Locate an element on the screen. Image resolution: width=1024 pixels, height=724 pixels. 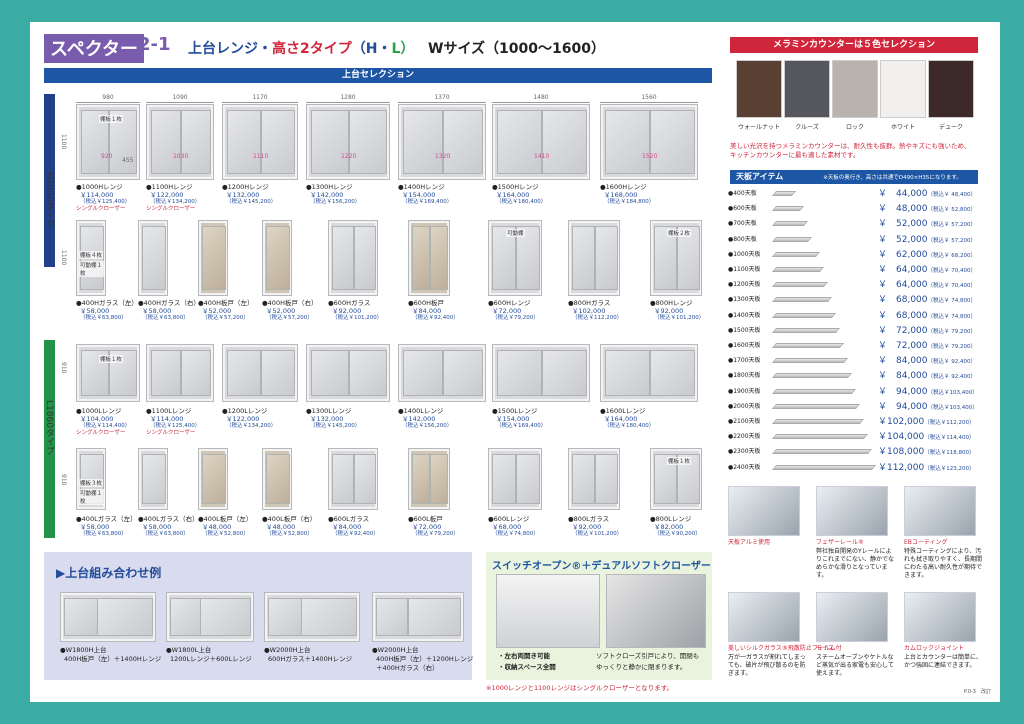
top-item-tax-price: （税込￥112,200） is located at coordinates (949, 423).